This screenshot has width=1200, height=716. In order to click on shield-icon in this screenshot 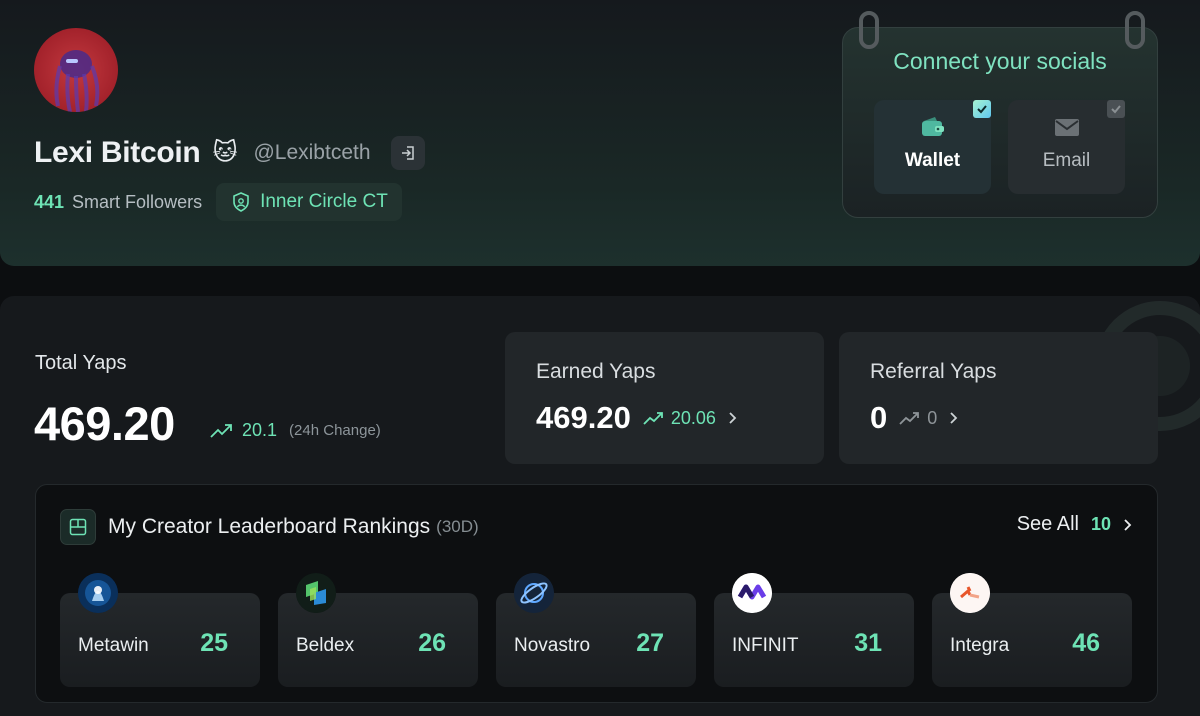, I will do `click(241, 202)`.